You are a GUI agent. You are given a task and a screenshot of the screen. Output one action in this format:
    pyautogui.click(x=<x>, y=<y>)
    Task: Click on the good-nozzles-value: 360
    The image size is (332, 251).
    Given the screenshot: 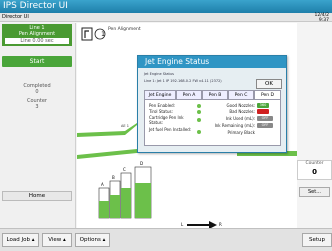 What is the action you would take?
    pyautogui.click(x=263, y=105)
    